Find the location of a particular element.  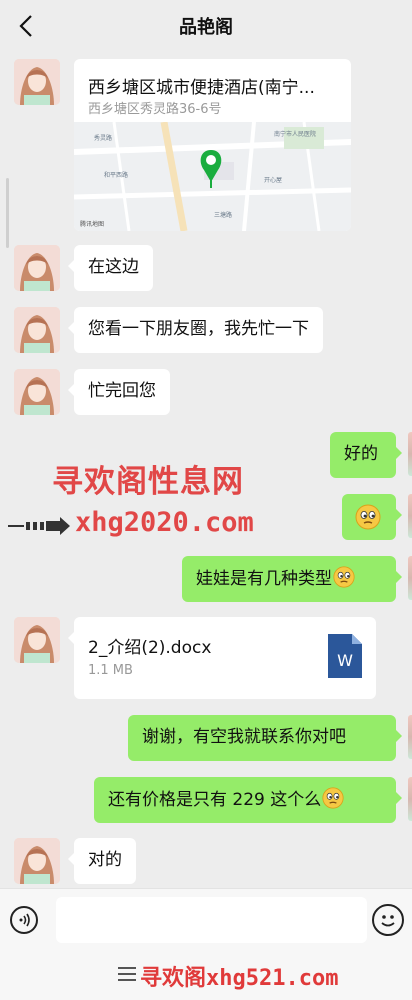

word-document-icon: W is located at coordinates (345, 656).